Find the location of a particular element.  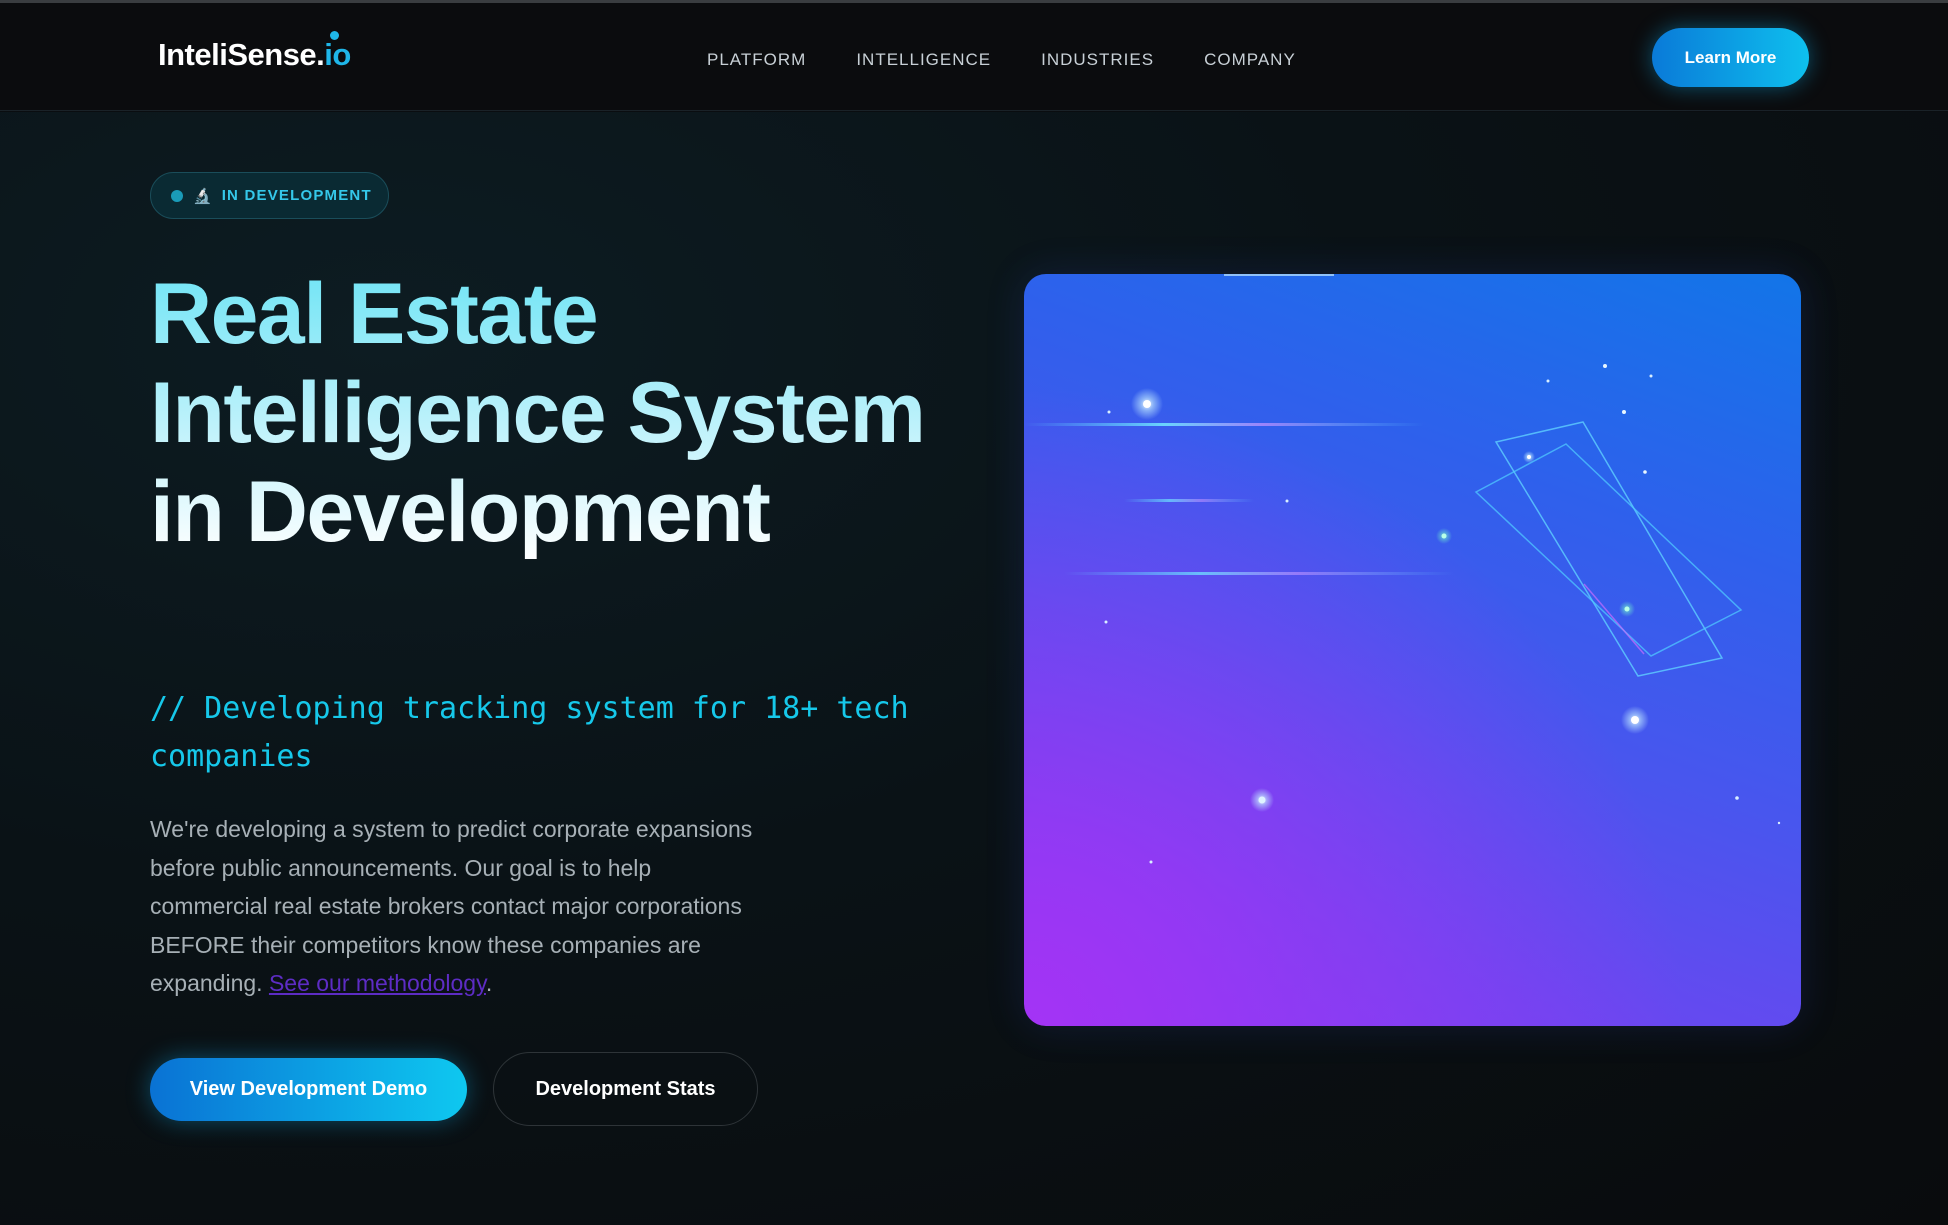

hero-description-suffix: . is located at coordinates (489, 983).